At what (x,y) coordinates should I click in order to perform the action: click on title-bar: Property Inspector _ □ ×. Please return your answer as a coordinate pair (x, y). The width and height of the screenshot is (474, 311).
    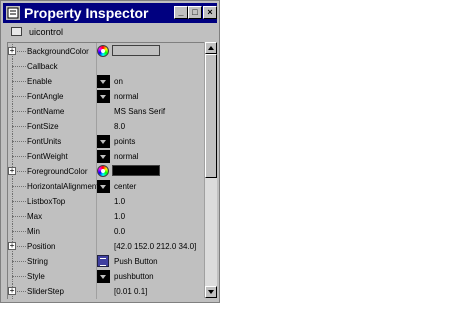
    Looking at the image, I should click on (110, 13).